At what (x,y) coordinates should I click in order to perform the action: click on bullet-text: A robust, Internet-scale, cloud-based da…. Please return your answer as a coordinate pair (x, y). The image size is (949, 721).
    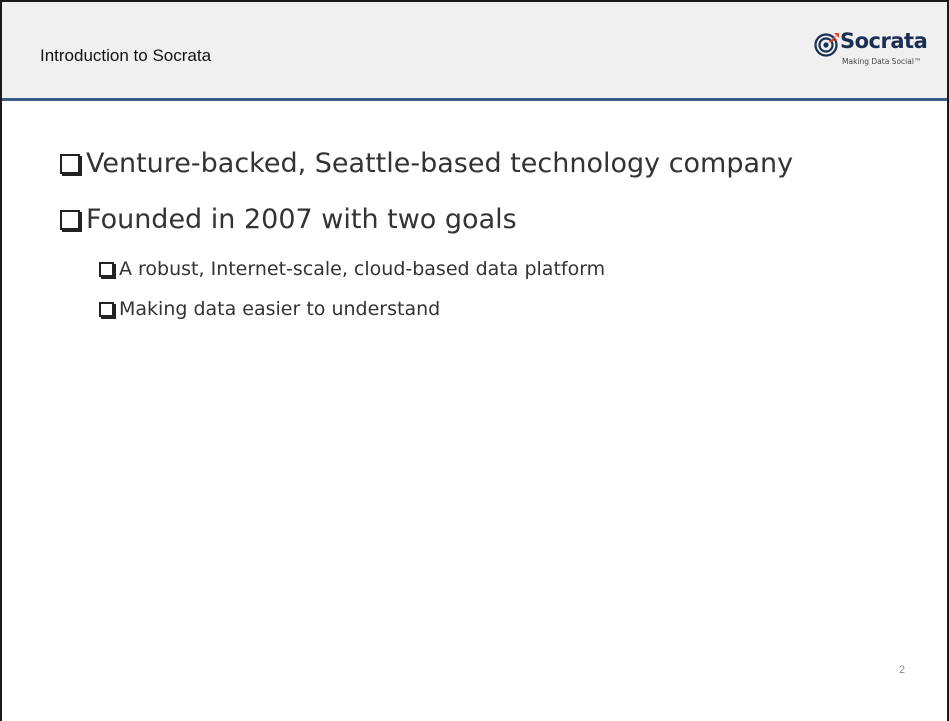
    Looking at the image, I should click on (362, 269).